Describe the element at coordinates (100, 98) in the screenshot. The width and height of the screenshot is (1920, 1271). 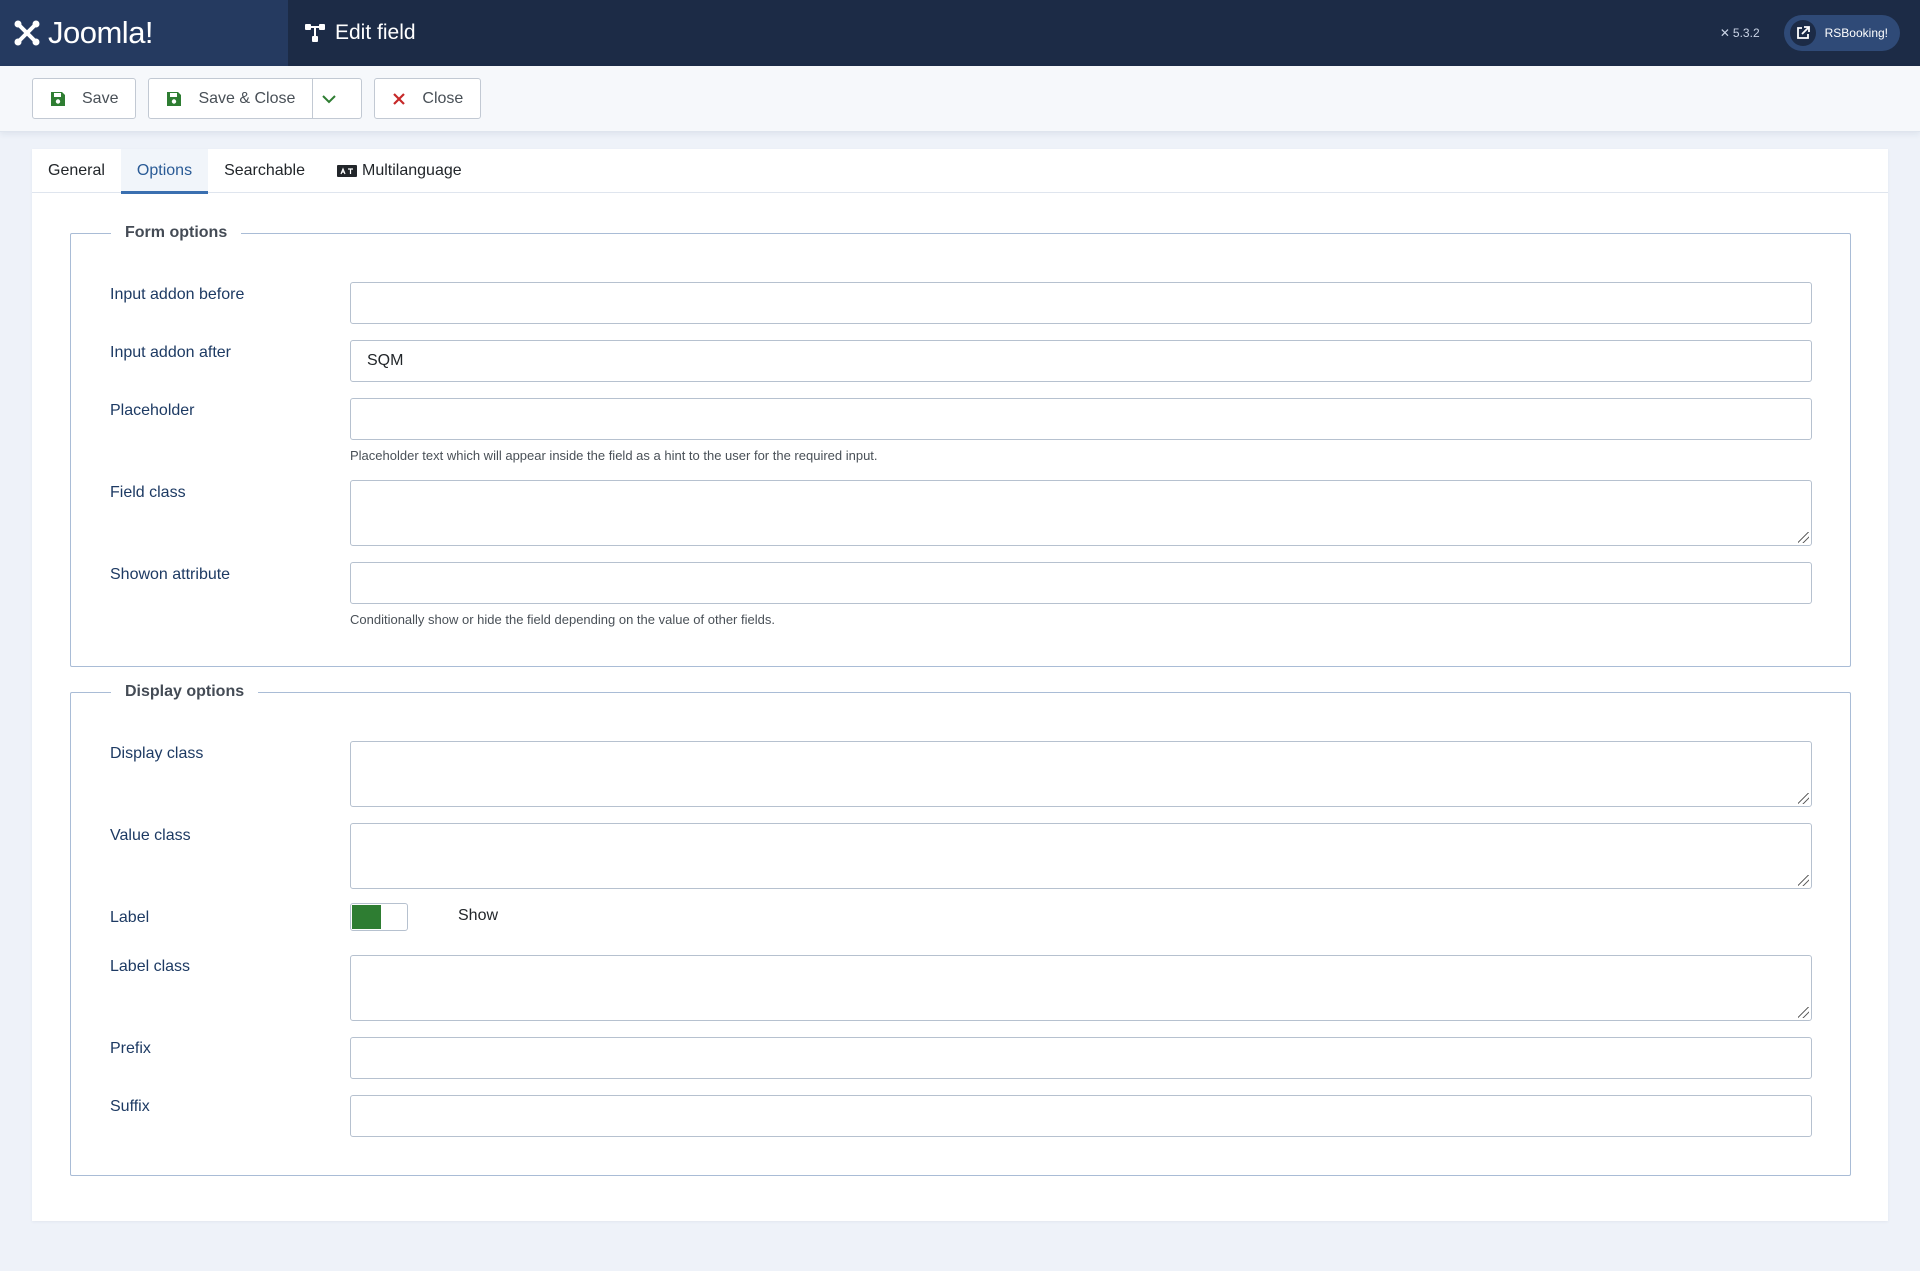
I see `save-label: Save` at that location.